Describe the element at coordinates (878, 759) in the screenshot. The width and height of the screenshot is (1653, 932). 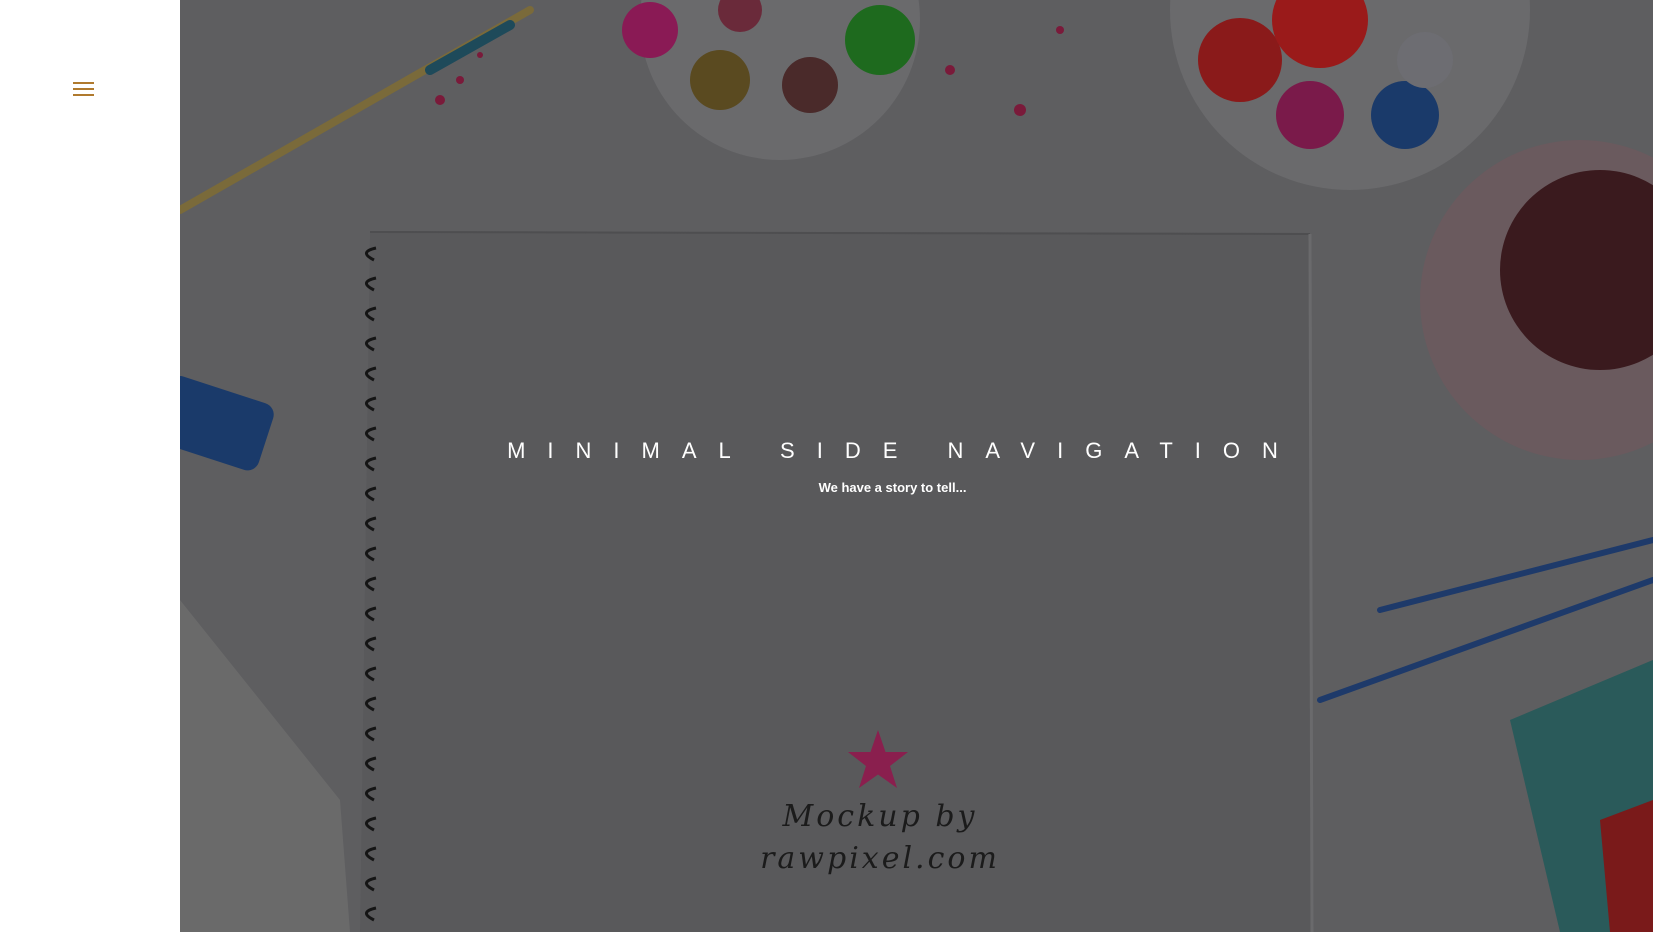
I see `star-icon` at that location.